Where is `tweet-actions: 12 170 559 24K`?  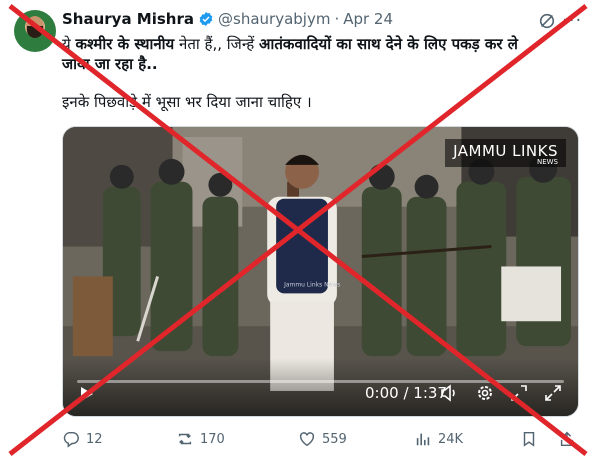 tweet-actions: 12 170 559 24K is located at coordinates (322, 439).